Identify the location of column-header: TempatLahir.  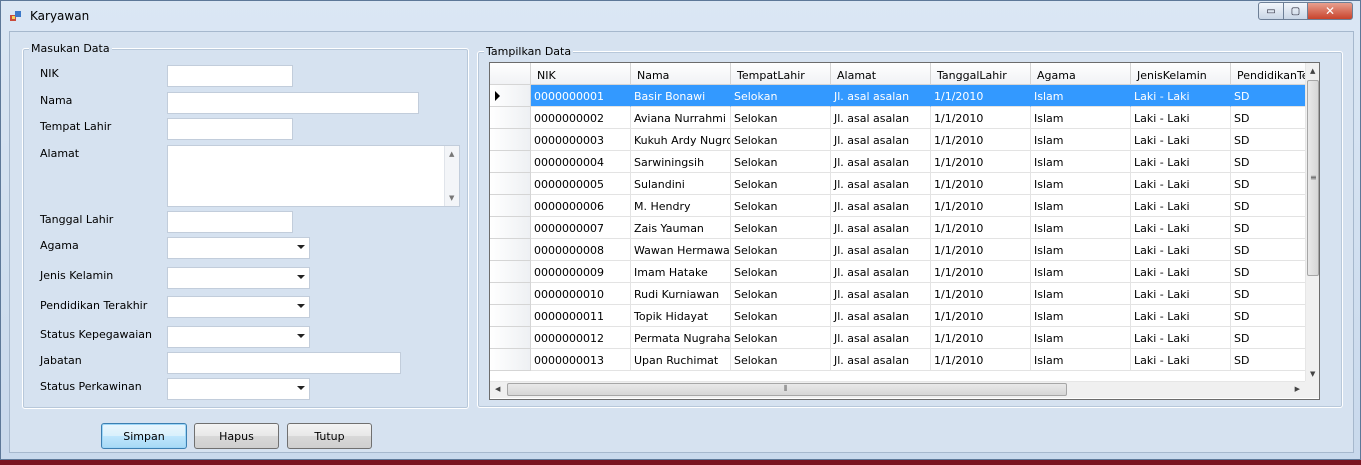
(781, 74).